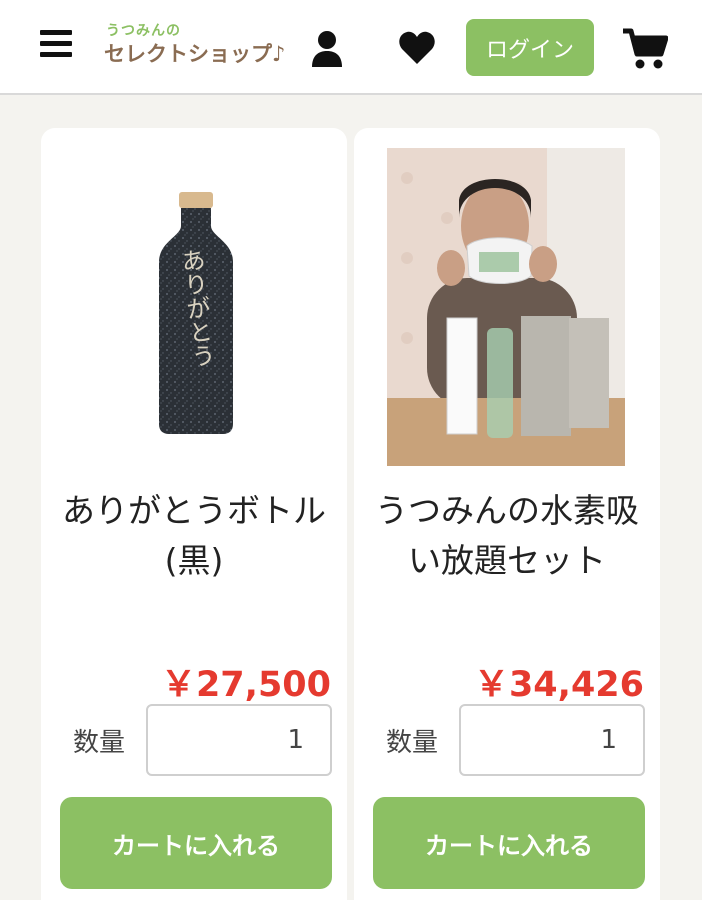 This screenshot has width=702, height=900. Describe the element at coordinates (196, 313) in the screenshot. I see `product-image-bottle: ありがとう` at that location.